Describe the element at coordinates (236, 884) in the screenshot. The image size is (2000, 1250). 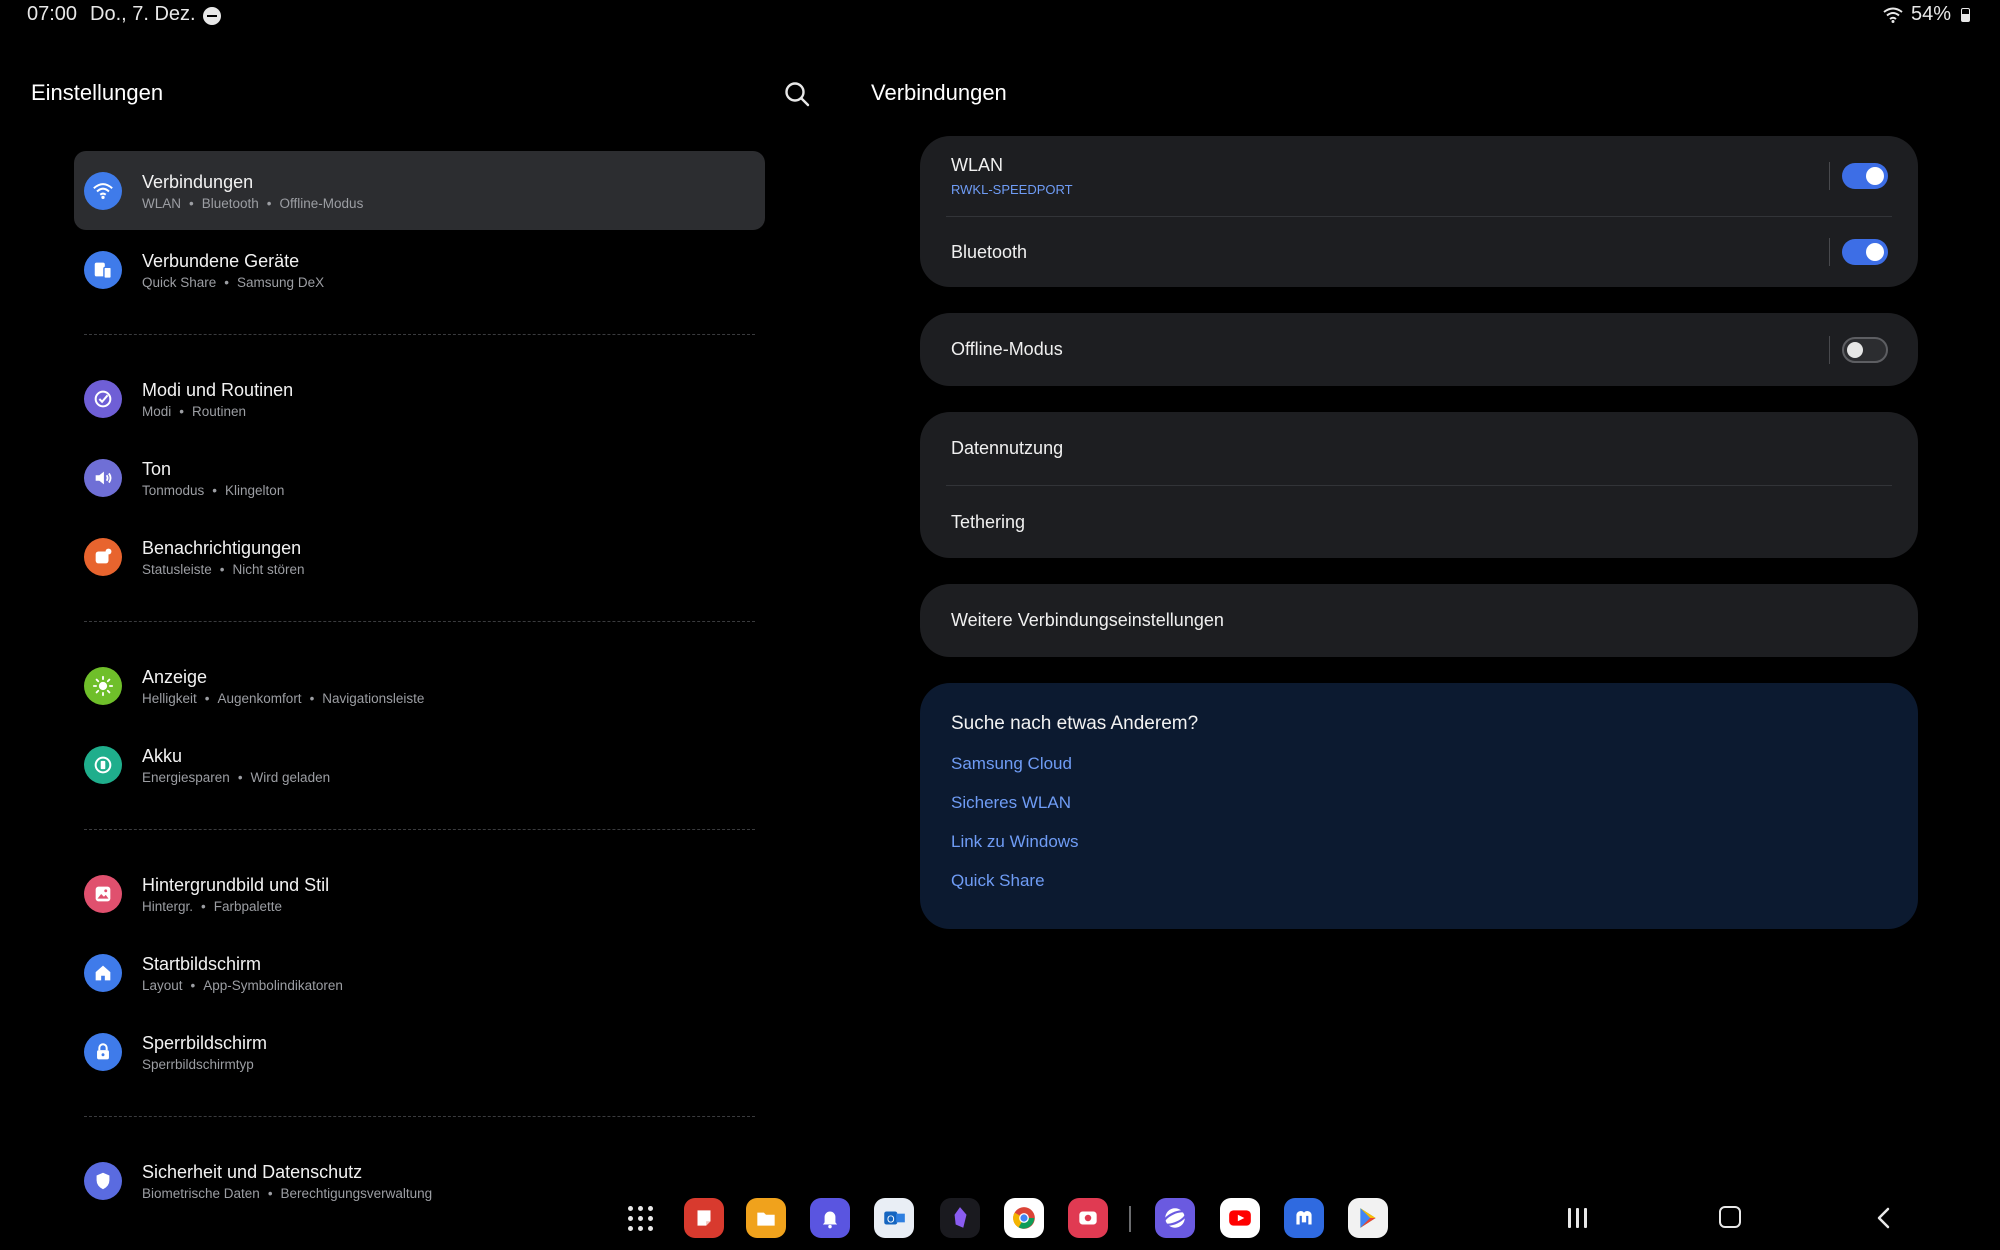
I see `menu-item-title: Hintergrundbild und Stil` at that location.